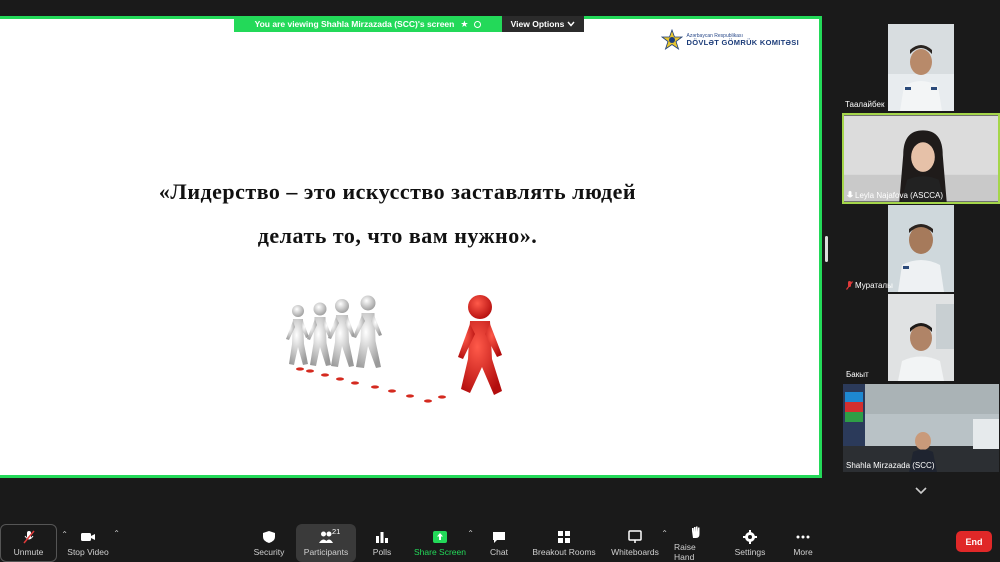 Image resolution: width=1000 pixels, height=562 pixels. I want to click on gear-icon, so click(750, 536).